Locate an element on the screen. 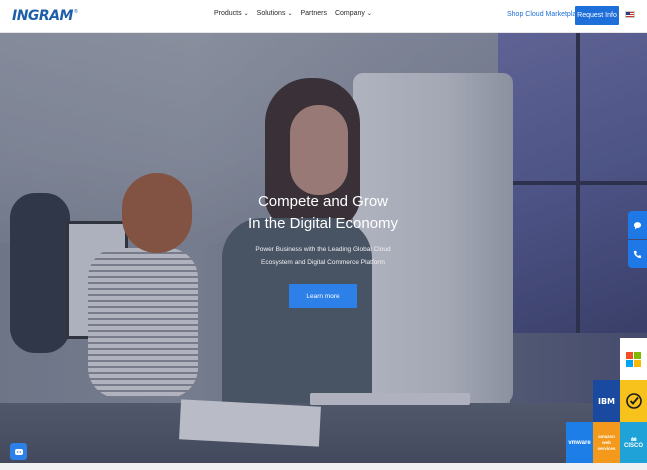  hero-bottom-strip is located at coordinates (323, 466).